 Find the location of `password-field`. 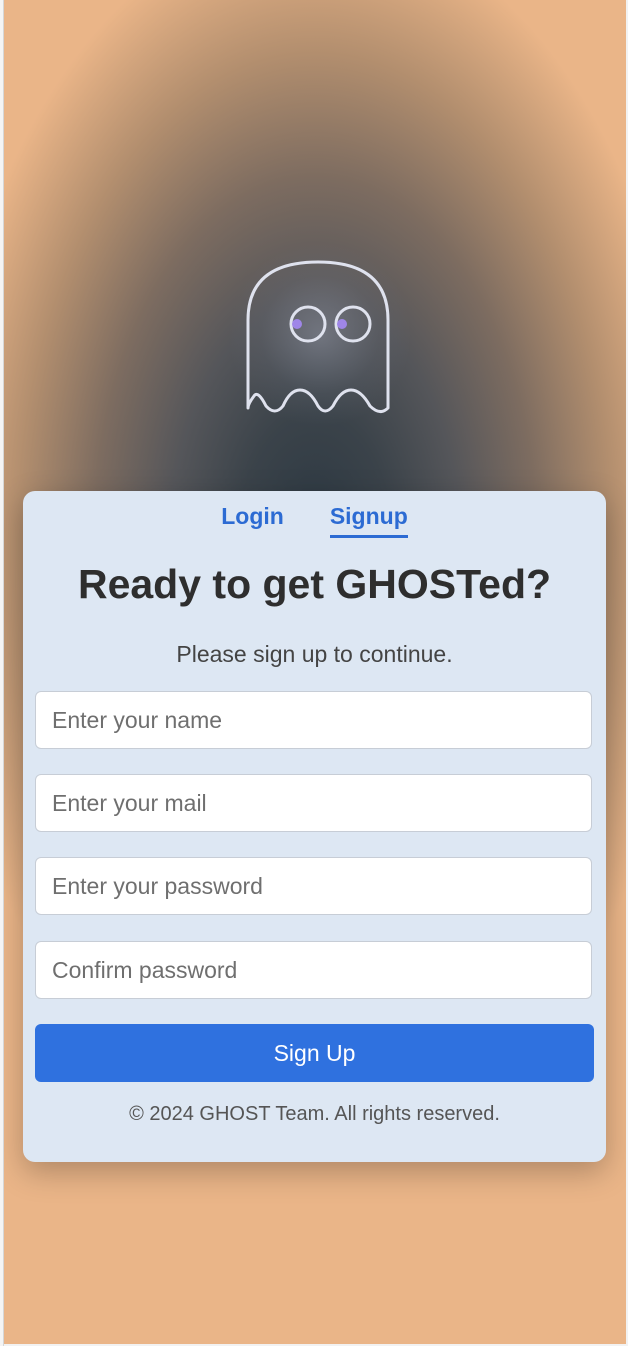

password-field is located at coordinates (313, 886).